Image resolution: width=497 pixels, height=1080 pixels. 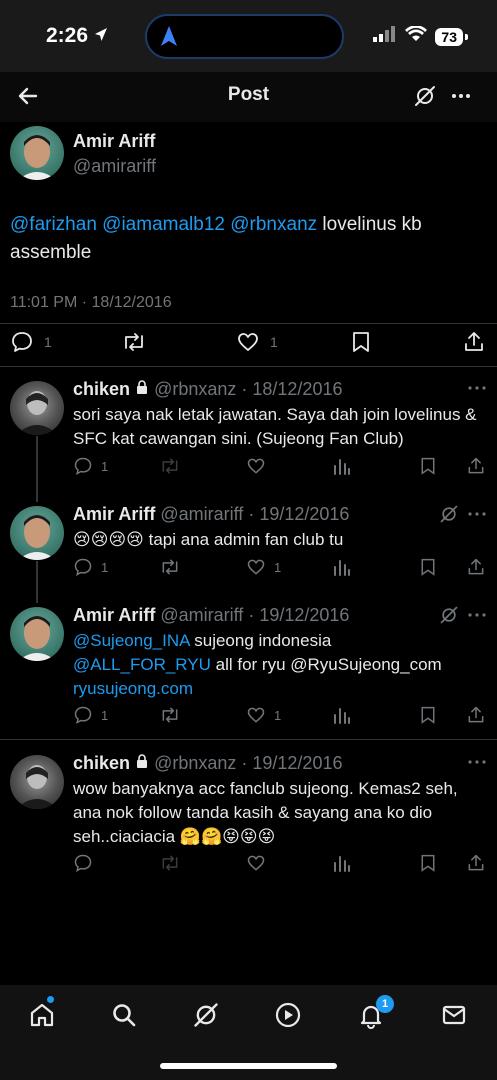 I want to click on battery-indicator: 73, so click(x=451, y=36).